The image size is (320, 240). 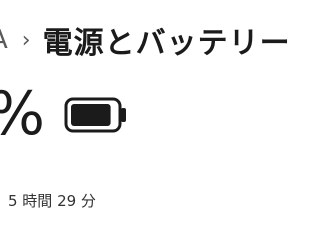 What do you see at coordinates (123, 115) in the screenshot?
I see `battery-terminal` at bounding box center [123, 115].